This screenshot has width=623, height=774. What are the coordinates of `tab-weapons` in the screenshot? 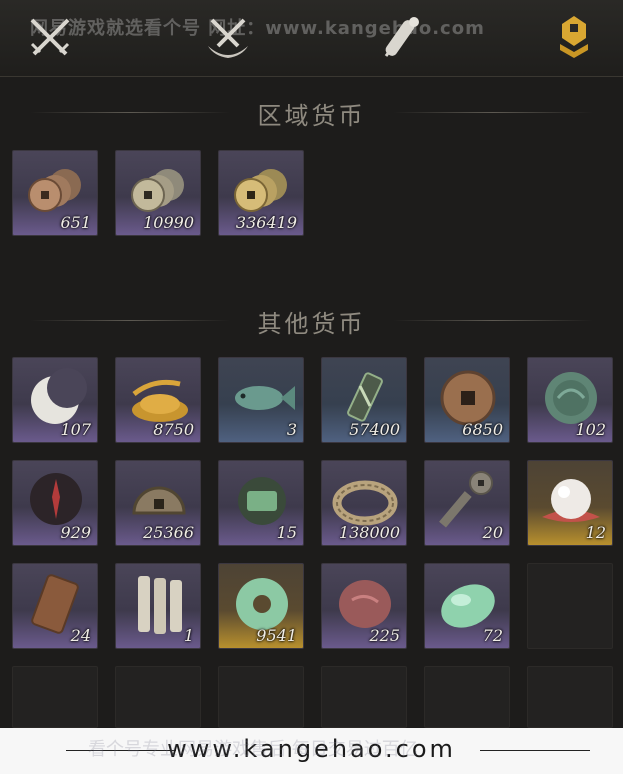 It's located at (50, 38).